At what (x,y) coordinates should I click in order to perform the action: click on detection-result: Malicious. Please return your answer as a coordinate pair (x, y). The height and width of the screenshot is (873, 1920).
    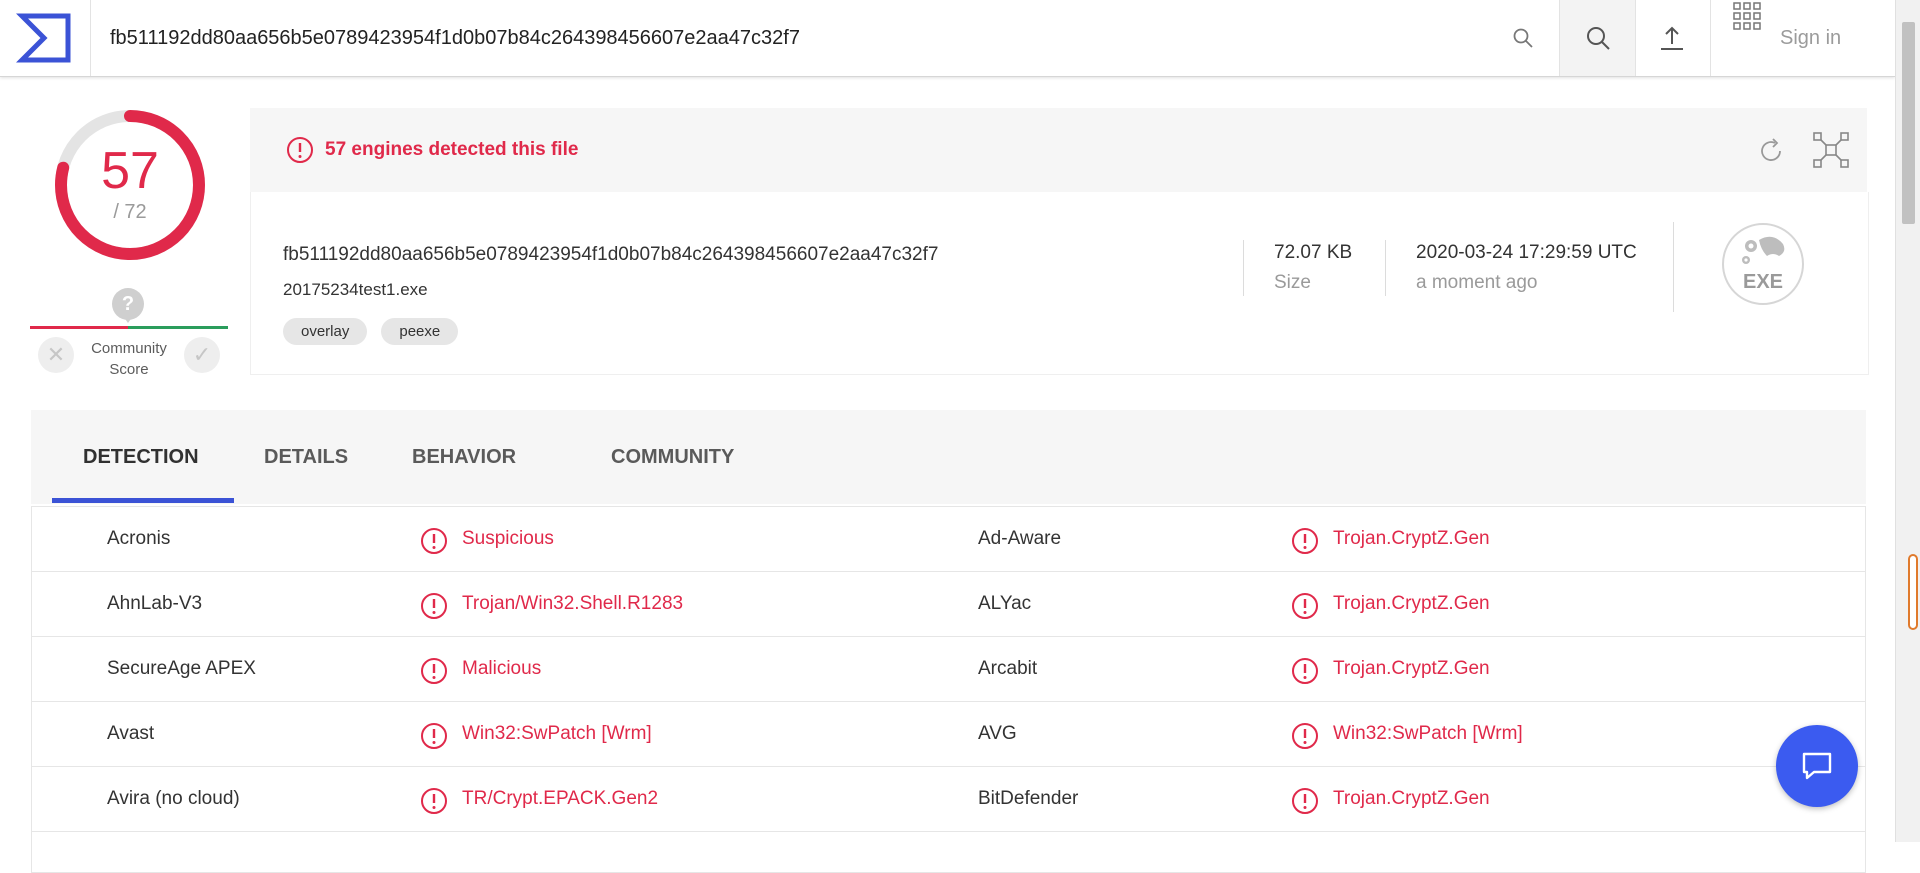
    Looking at the image, I should click on (502, 668).